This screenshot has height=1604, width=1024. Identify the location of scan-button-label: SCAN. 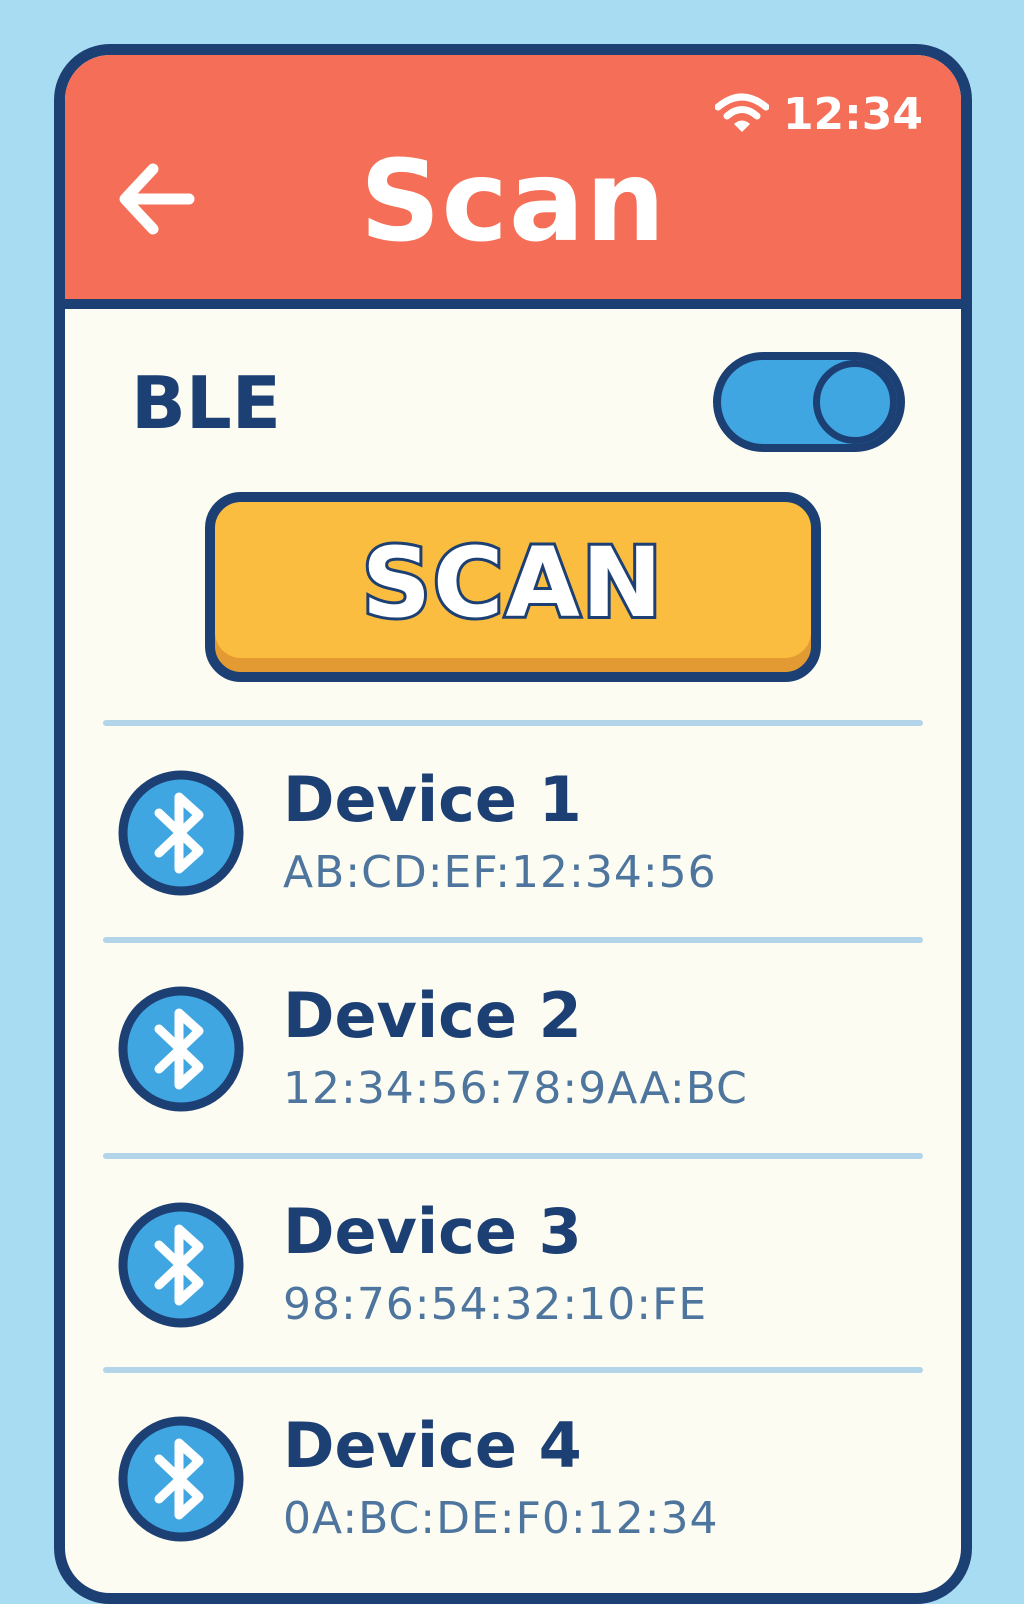
(512, 583).